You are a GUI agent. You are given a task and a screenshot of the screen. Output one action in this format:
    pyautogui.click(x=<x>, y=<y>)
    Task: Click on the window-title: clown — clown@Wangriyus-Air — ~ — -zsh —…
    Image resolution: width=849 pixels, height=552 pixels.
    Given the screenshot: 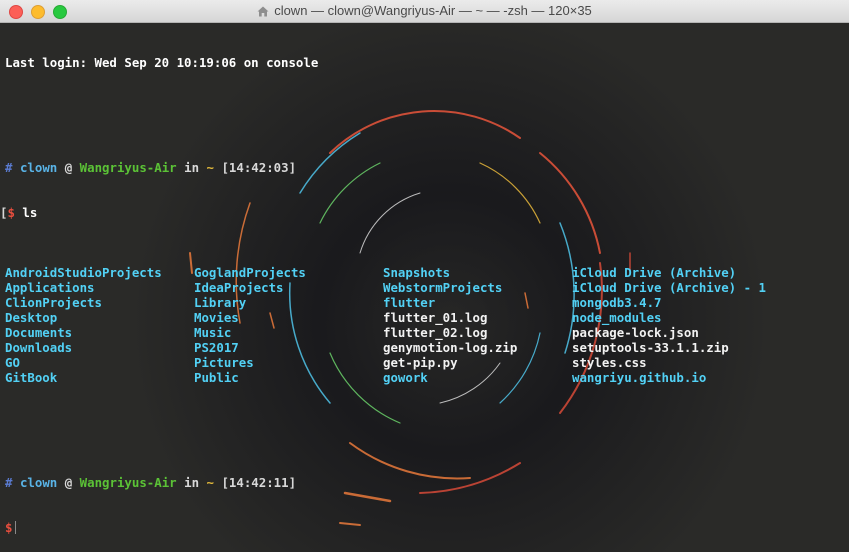 What is the action you would take?
    pyautogui.click(x=433, y=10)
    